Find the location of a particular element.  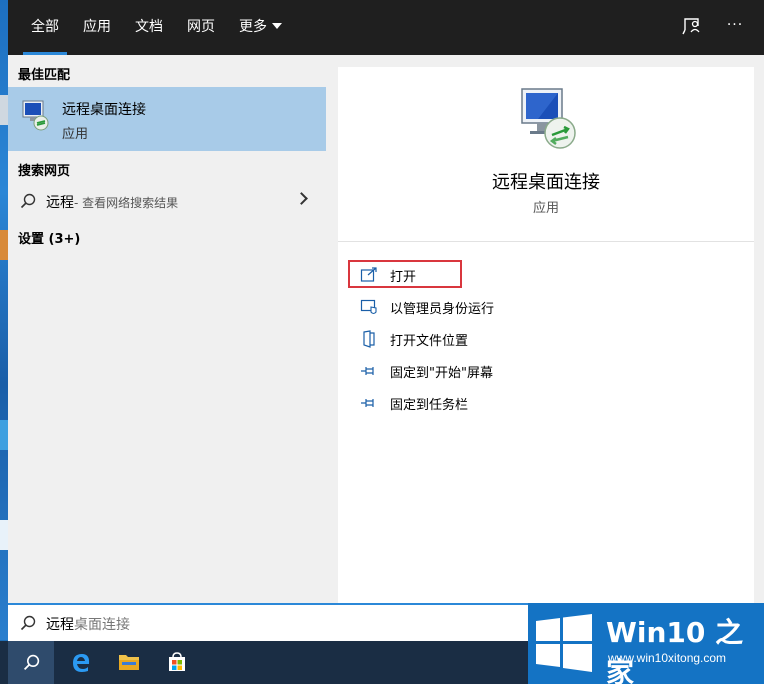

shield-run-icon is located at coordinates (368, 307).